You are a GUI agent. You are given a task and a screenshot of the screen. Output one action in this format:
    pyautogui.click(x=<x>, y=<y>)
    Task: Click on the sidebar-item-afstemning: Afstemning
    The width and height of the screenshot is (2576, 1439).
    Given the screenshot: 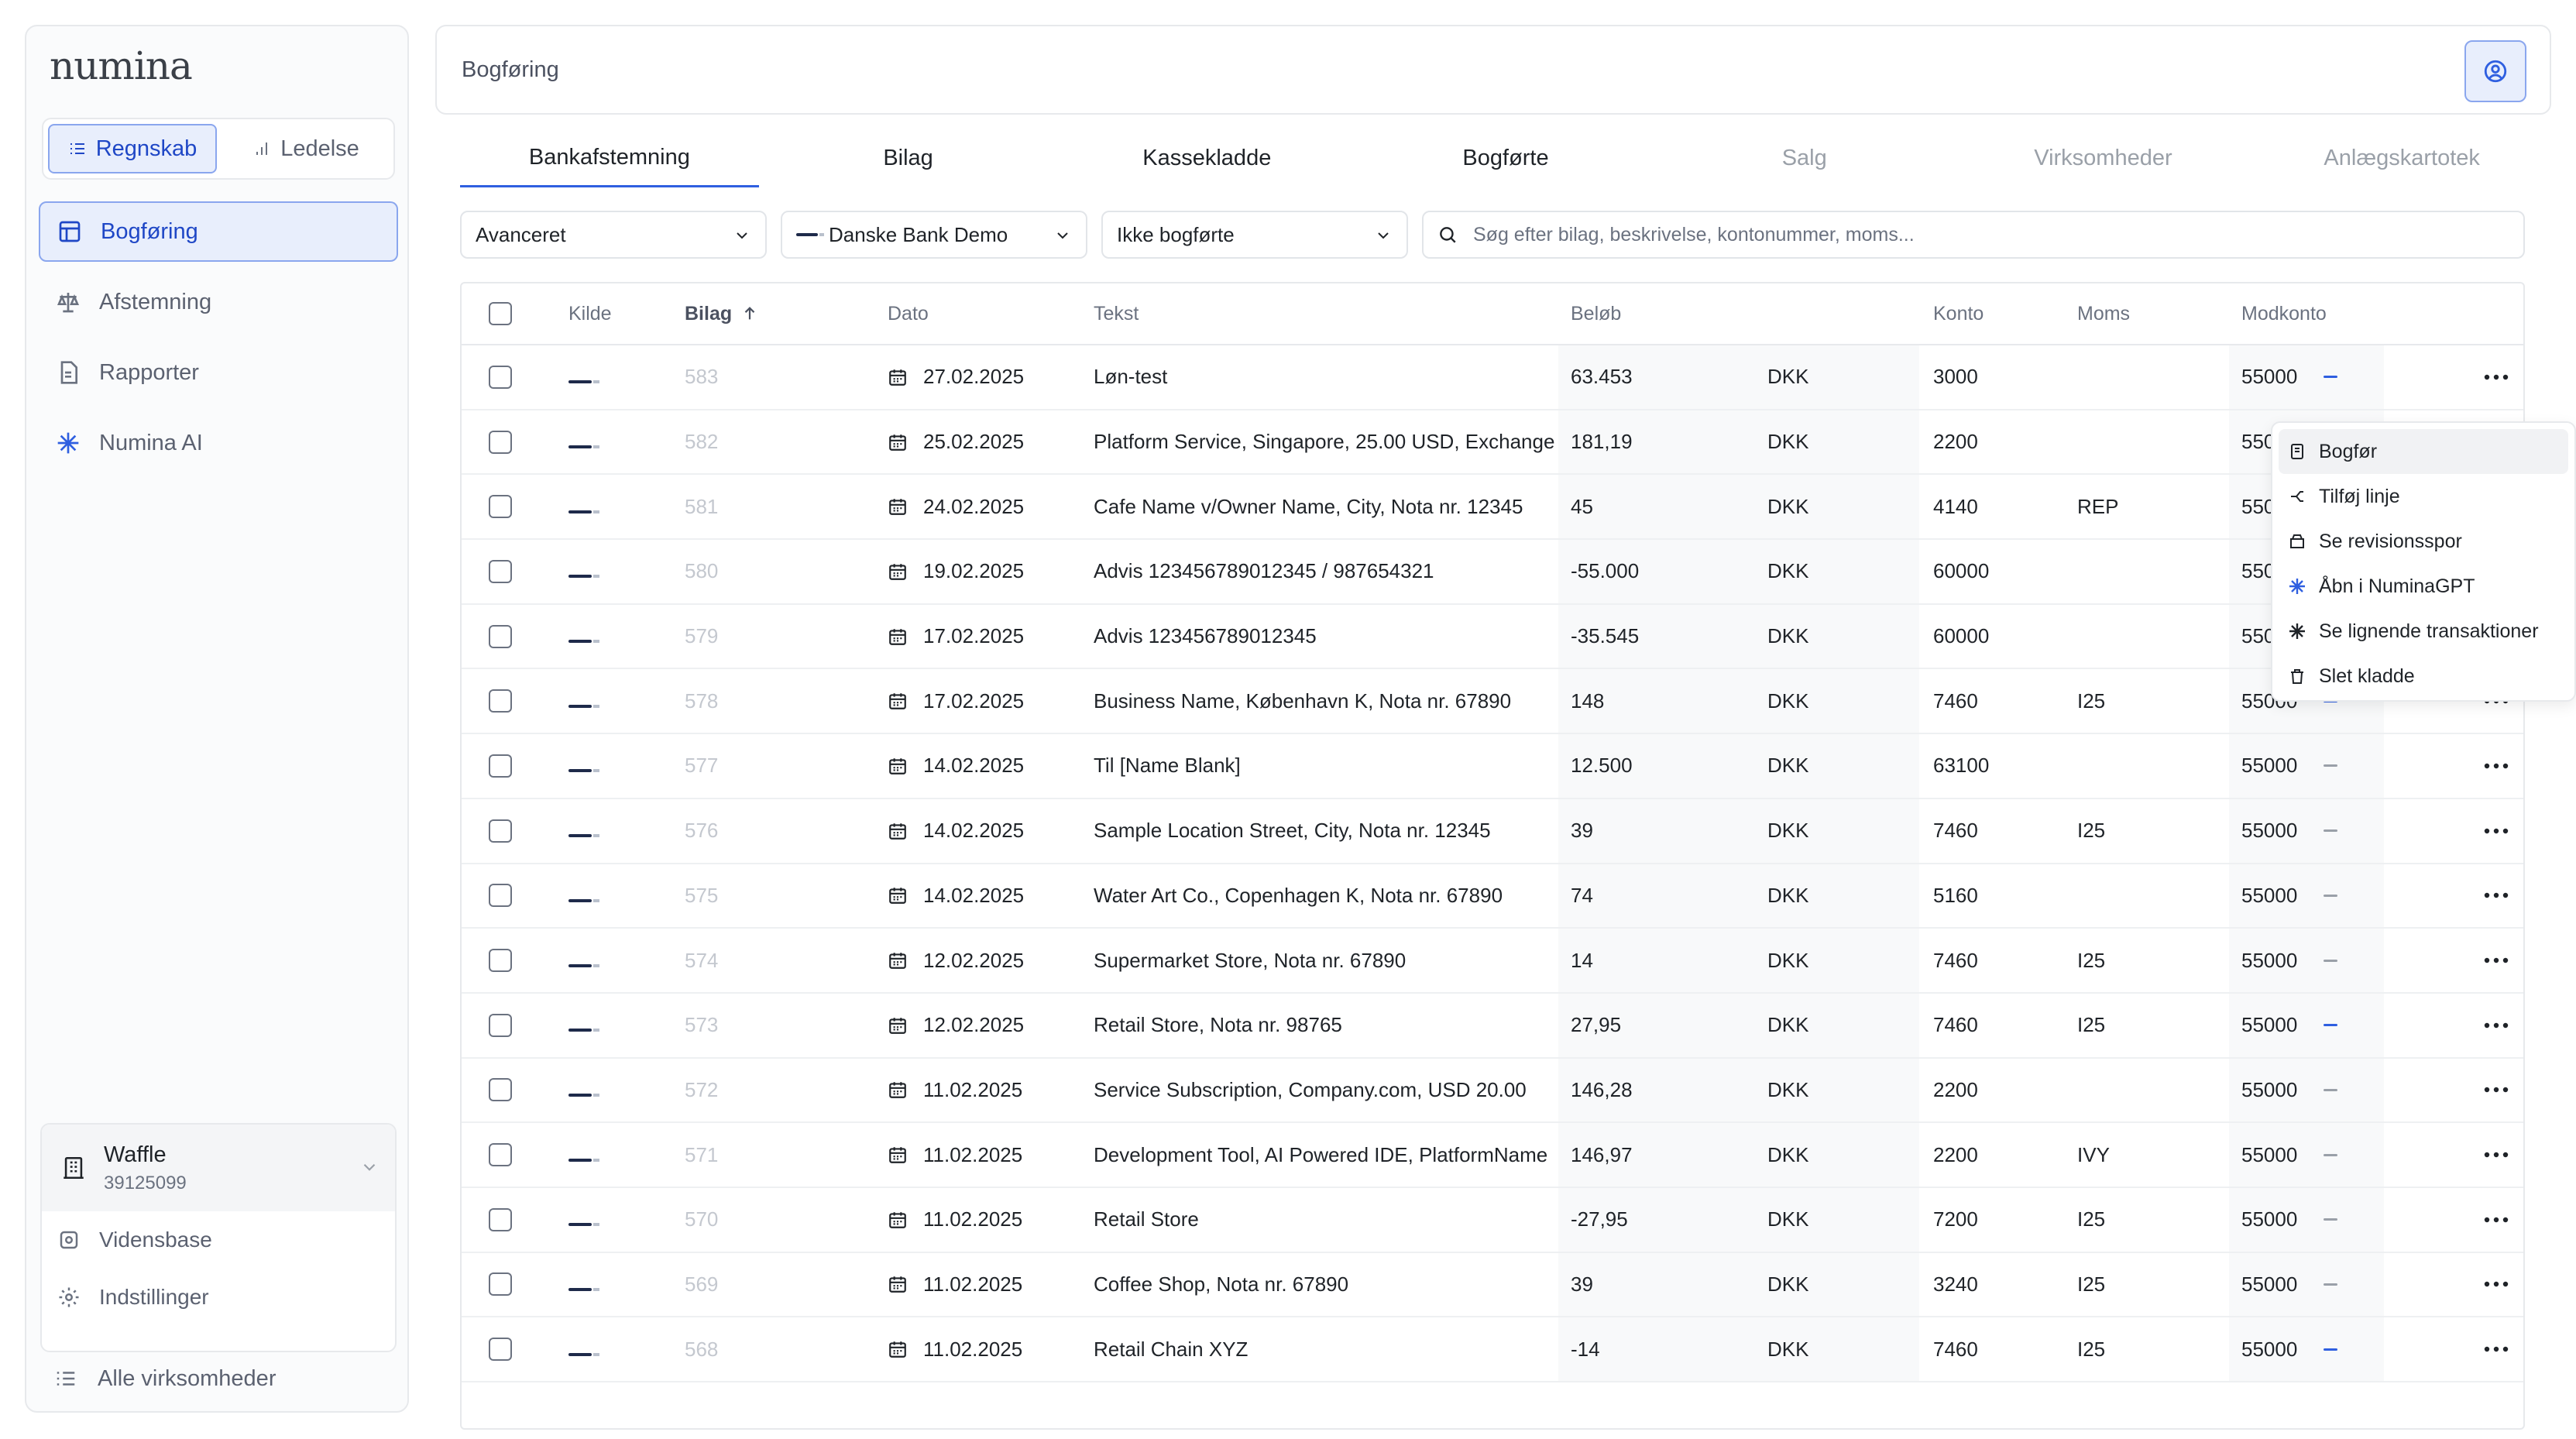 What is the action you would take?
    pyautogui.click(x=218, y=302)
    